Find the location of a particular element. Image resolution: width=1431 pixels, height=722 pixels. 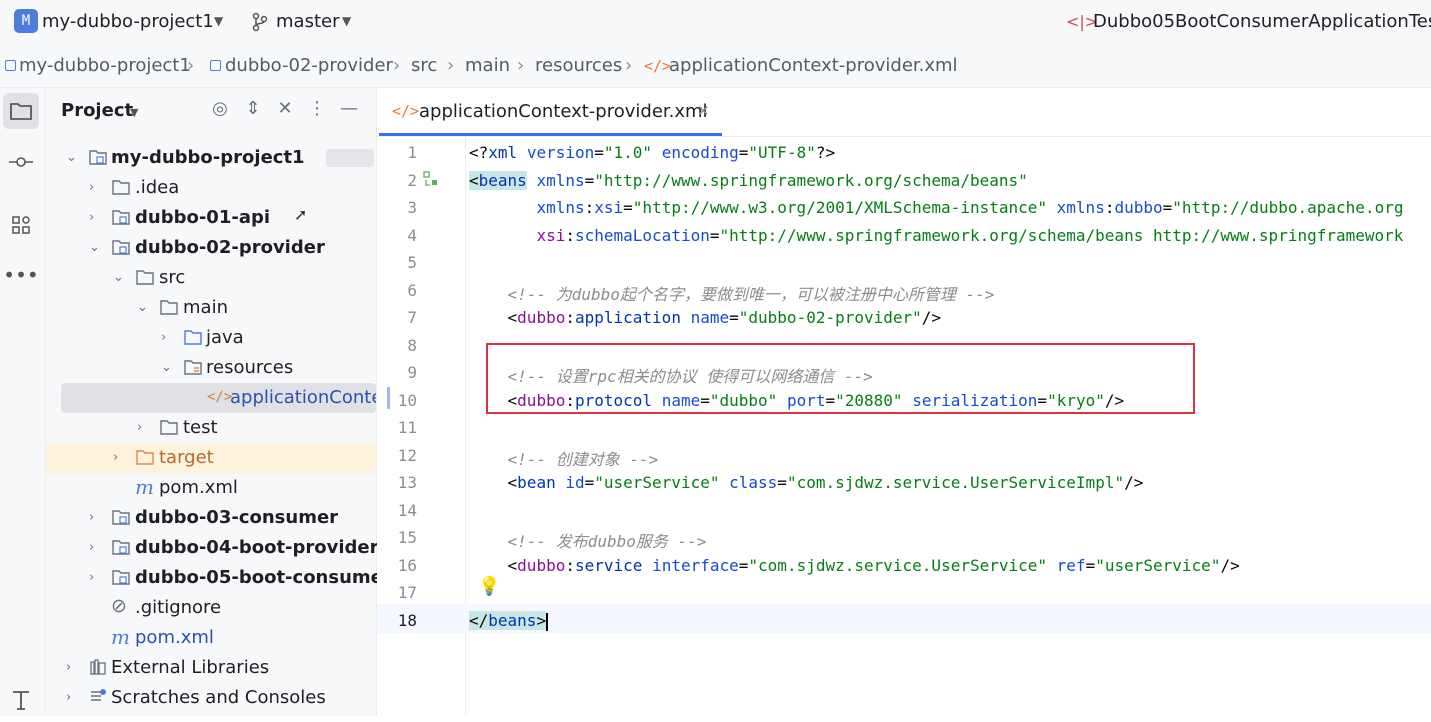

tree-item: ⌄ src is located at coordinates (211, 278).